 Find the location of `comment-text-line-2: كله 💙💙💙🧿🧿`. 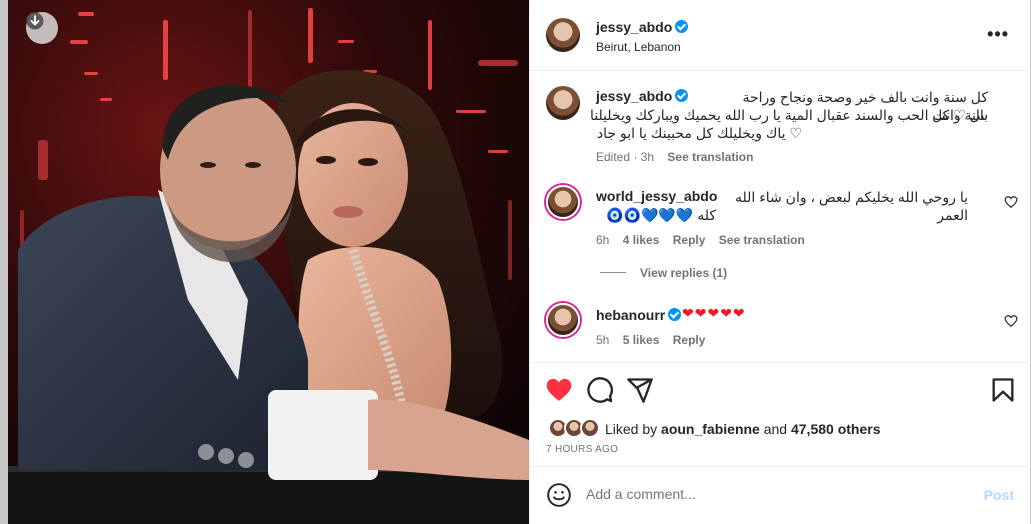

comment-text-line-2: كله 💙💙💙🧿🧿 is located at coordinates (661, 215).